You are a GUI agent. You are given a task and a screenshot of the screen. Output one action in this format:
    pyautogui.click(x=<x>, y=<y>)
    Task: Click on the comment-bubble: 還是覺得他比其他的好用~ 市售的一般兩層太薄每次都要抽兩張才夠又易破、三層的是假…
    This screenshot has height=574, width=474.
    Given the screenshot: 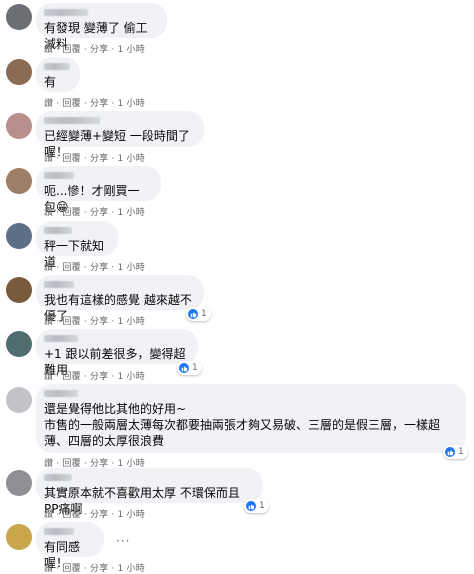 What is the action you would take?
    pyautogui.click(x=251, y=418)
    